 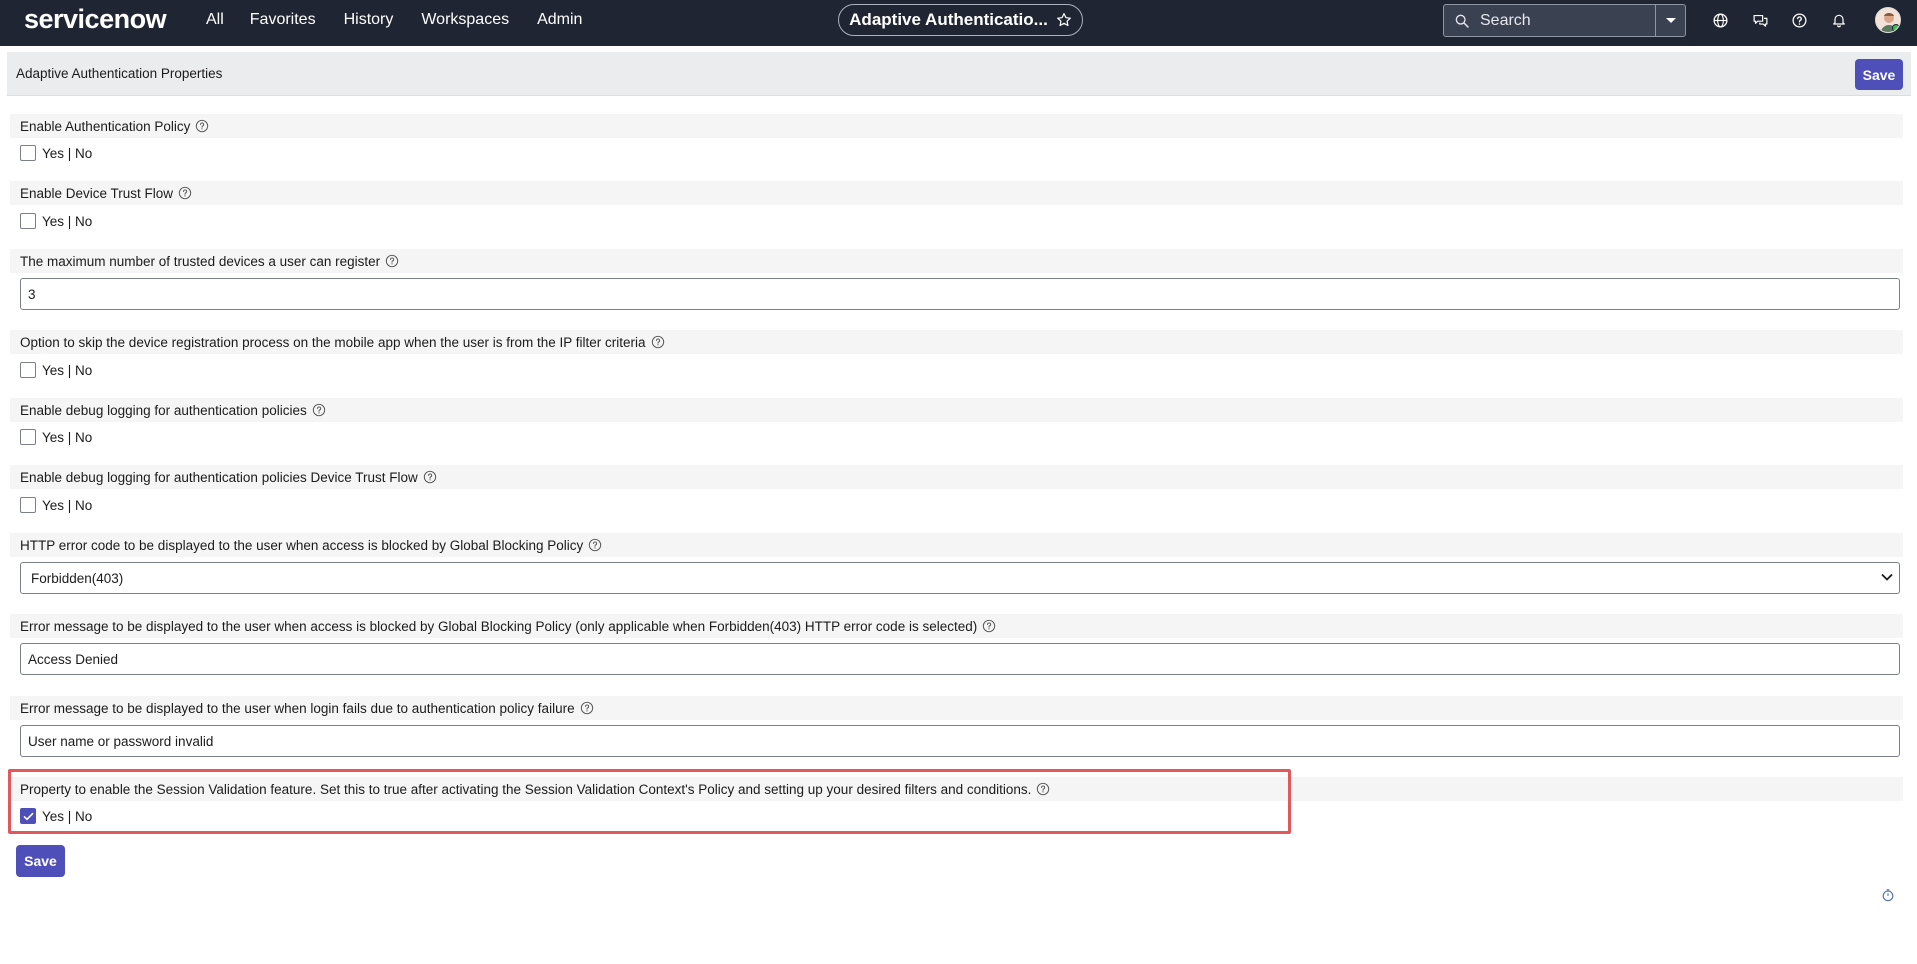 I want to click on form-header: Adaptive Authentication Properties, so click(x=959, y=74).